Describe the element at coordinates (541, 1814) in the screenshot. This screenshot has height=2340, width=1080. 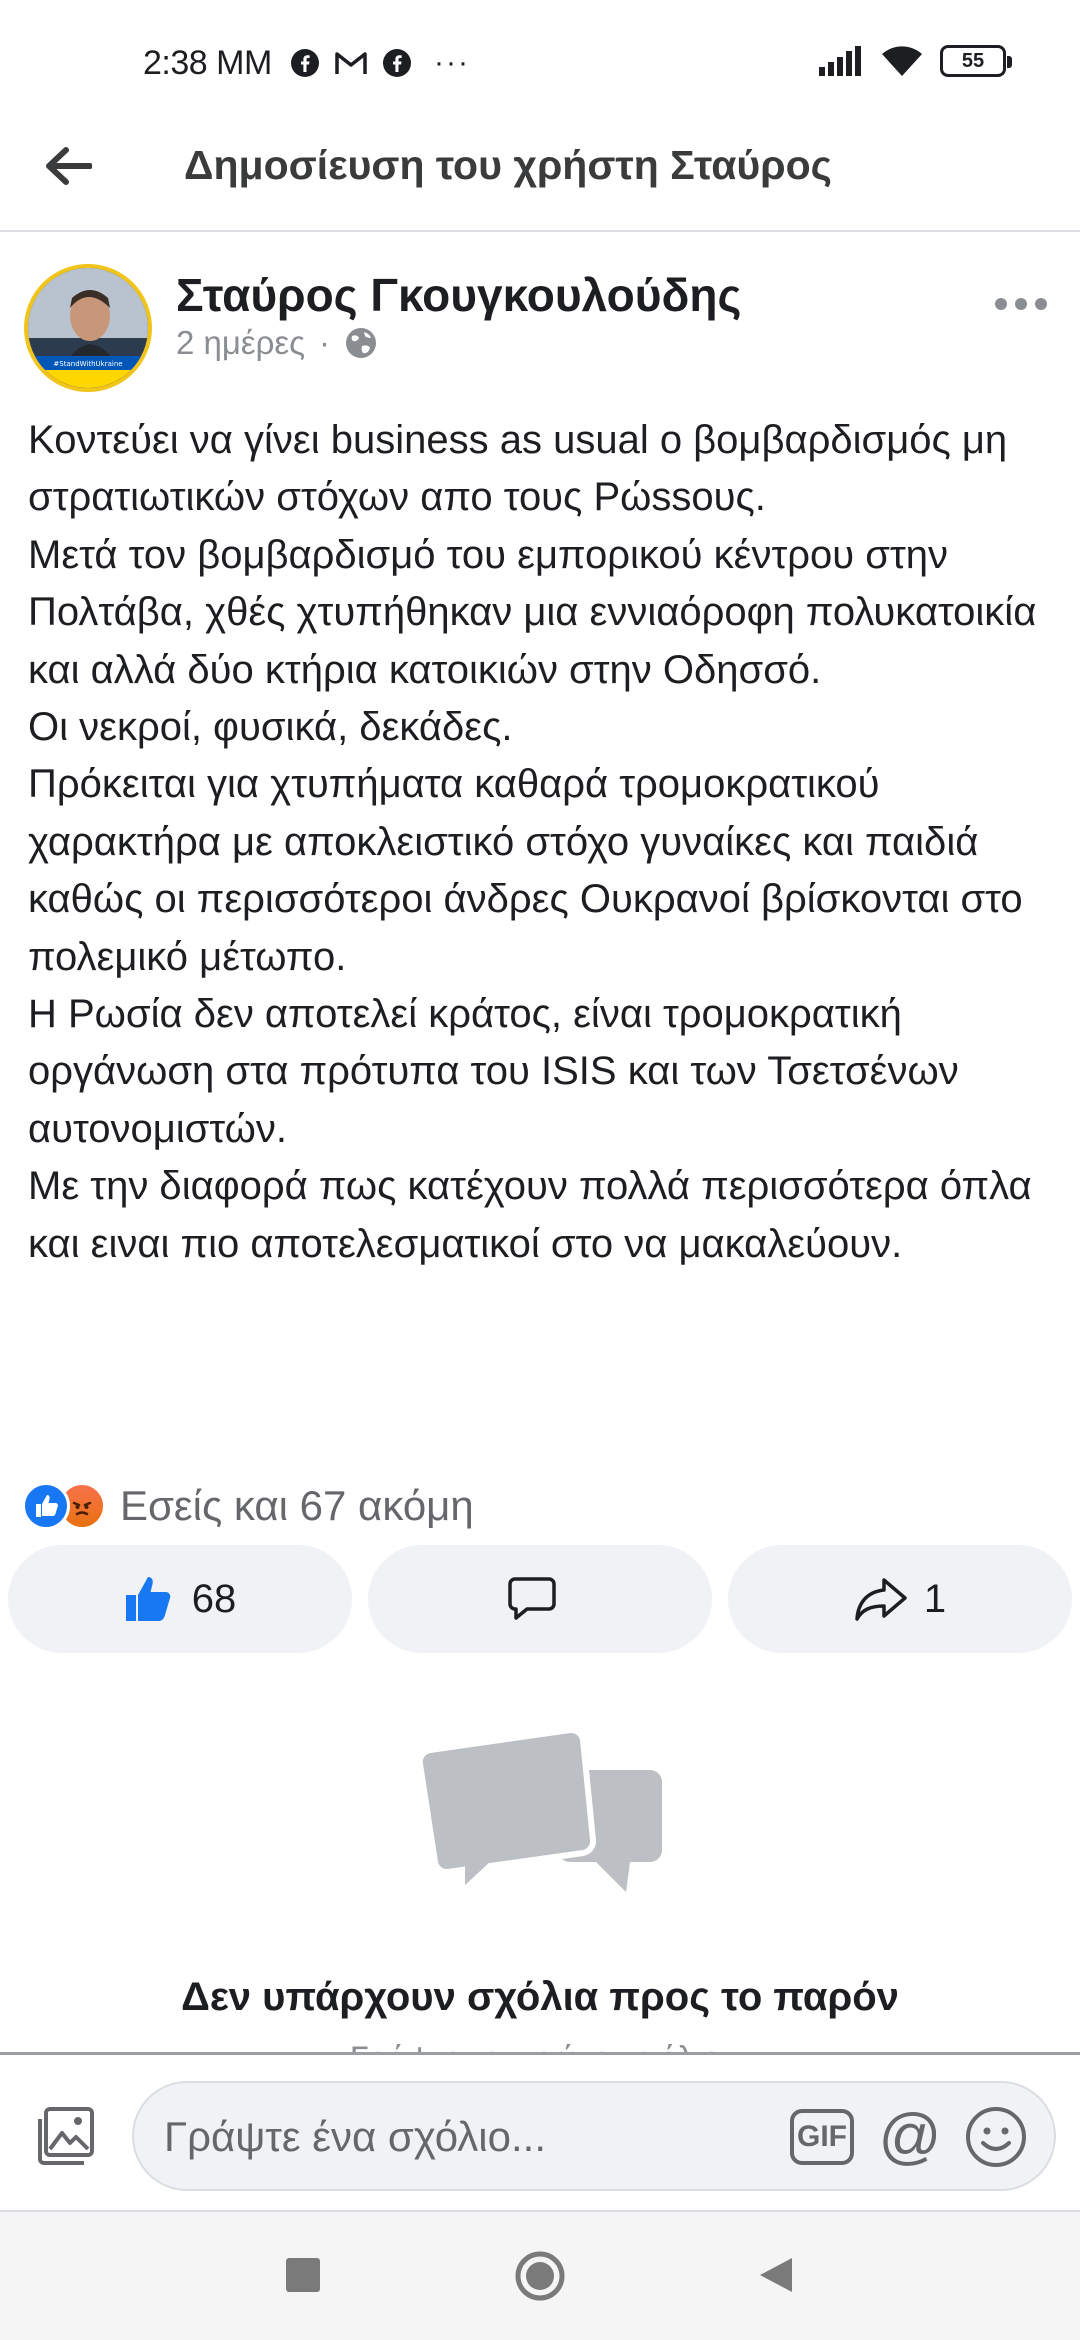
I see `no-comments-illustration` at that location.